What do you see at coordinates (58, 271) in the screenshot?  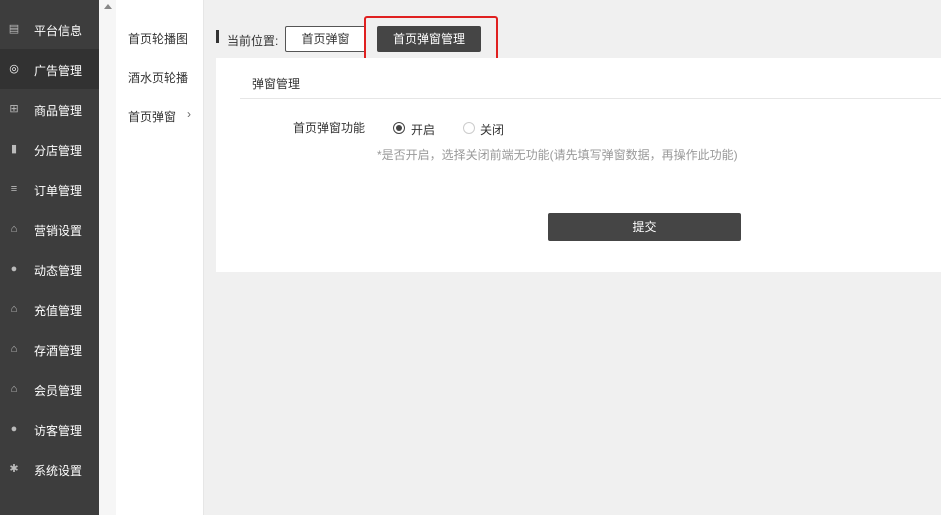 I see `sidebar-item-label: 动态管理` at bounding box center [58, 271].